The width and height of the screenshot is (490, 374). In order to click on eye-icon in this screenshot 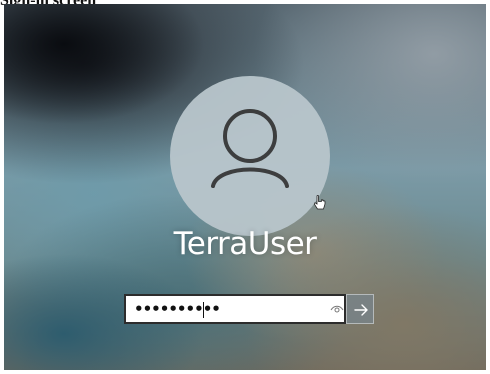, I will do `click(337, 309)`.